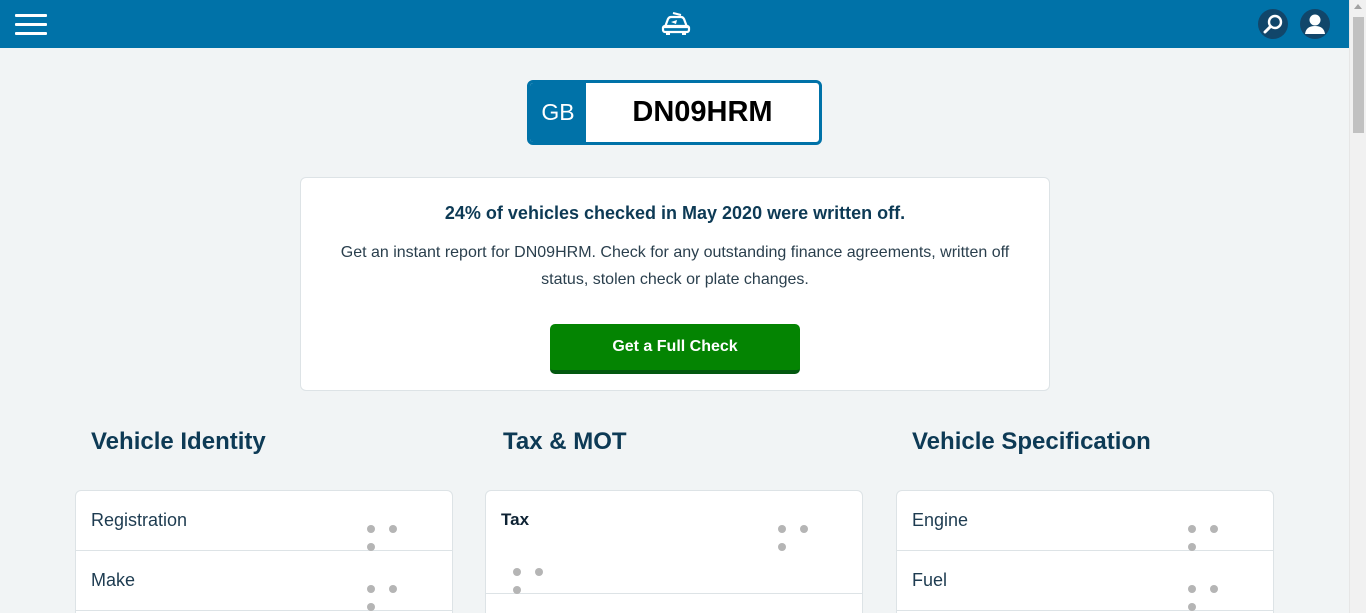 The height and width of the screenshot is (613, 1366). What do you see at coordinates (264, 581) in the screenshot?
I see `list-item-make: Make` at bounding box center [264, 581].